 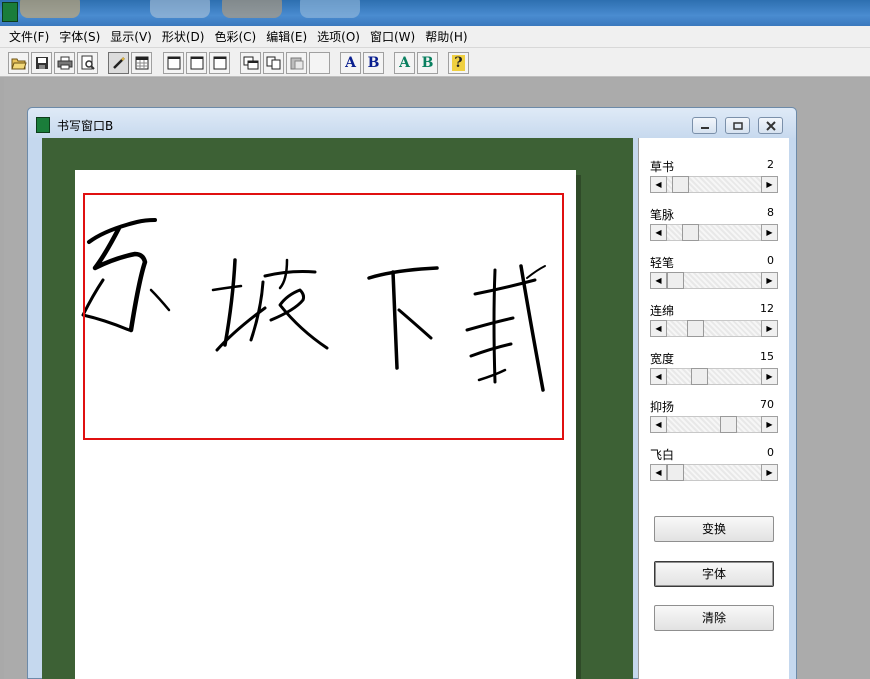 What do you see at coordinates (770, 212) in the screenshot?
I see `param-value: 8` at bounding box center [770, 212].